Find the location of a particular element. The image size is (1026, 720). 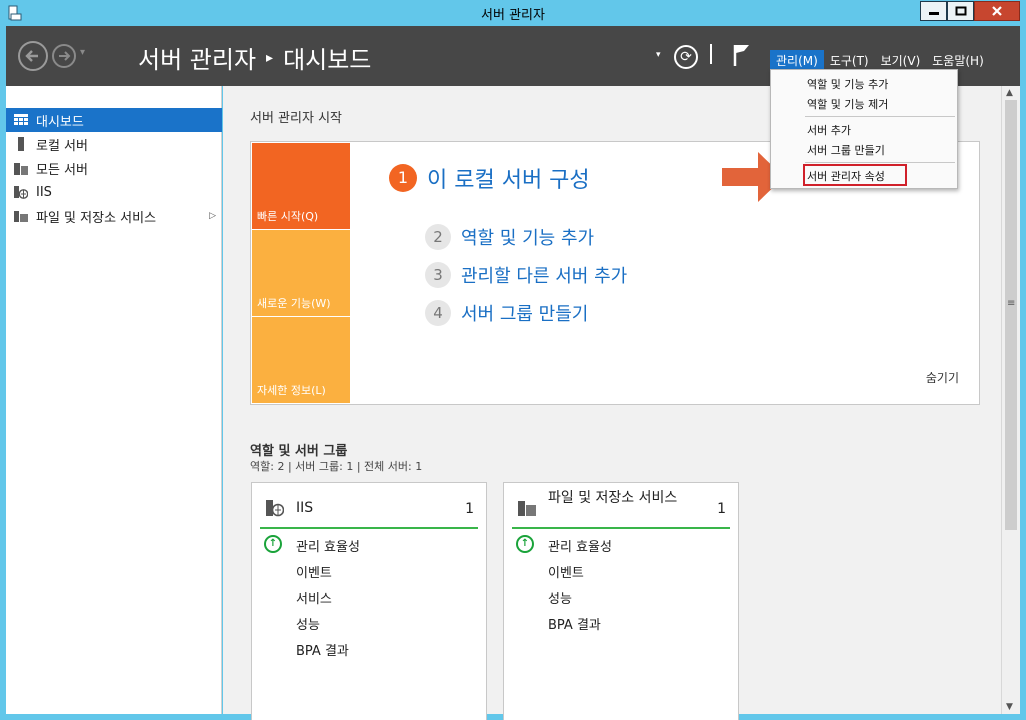

window-title: 서버 관리자 is located at coordinates (513, 15).